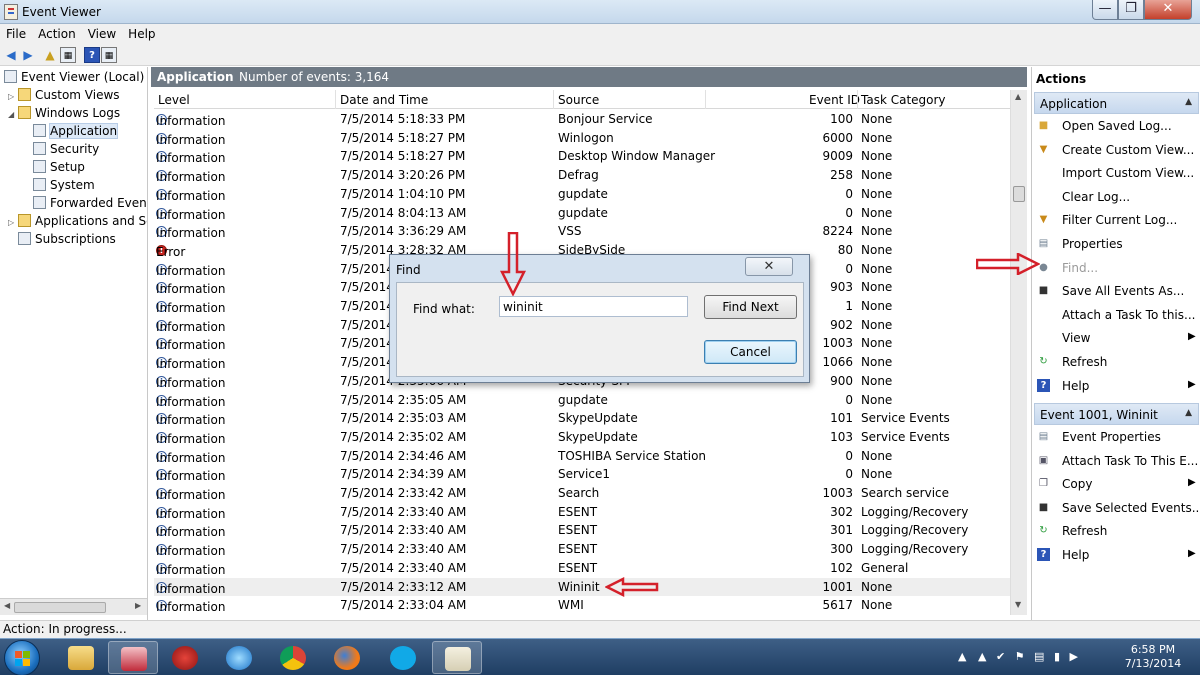  Describe the element at coordinates (1131, 10) in the screenshot. I see `maximize-button: ❐` at that location.